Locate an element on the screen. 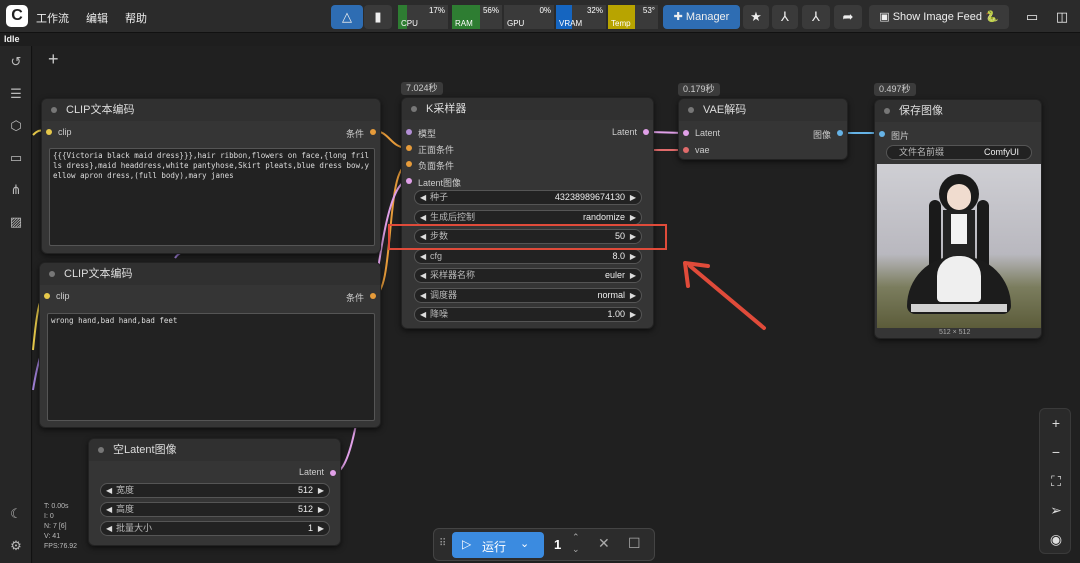  run-label: 运行 is located at coordinates (494, 547).